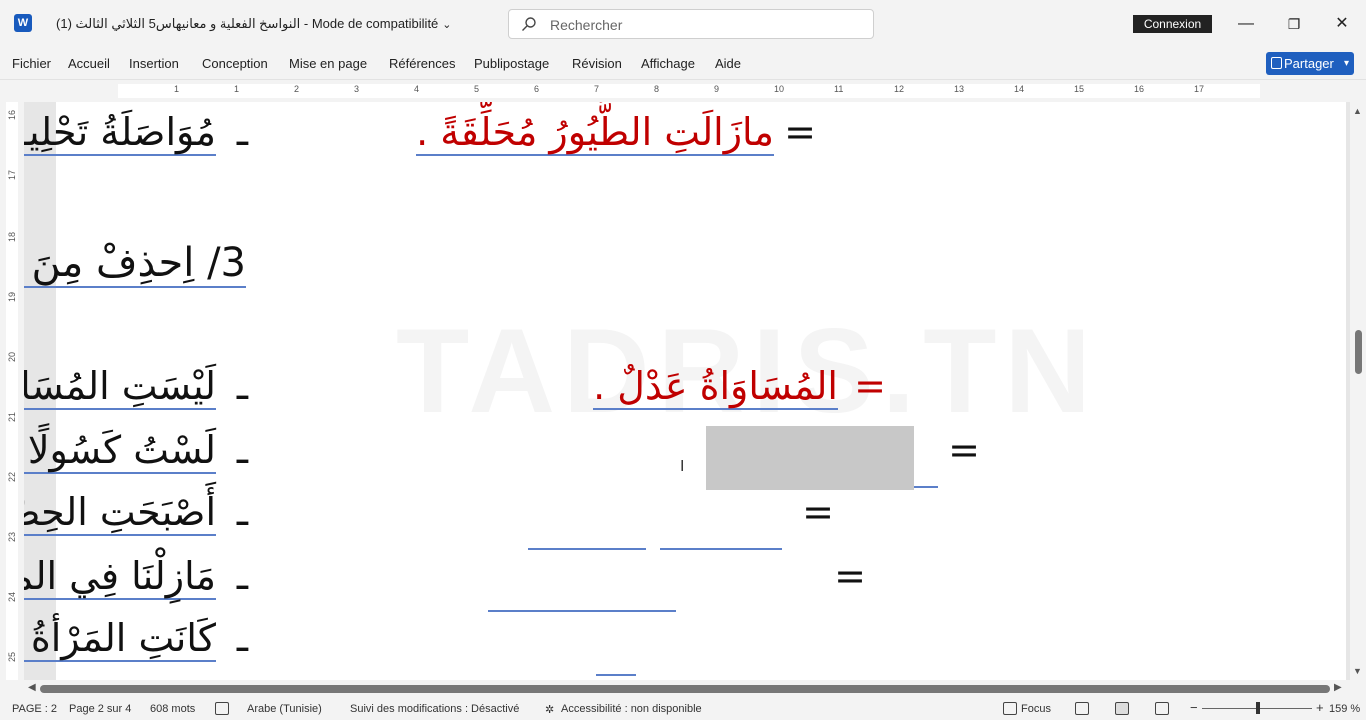 This screenshot has height=720, width=1366. I want to click on ruler-number: 6, so click(537, 89).